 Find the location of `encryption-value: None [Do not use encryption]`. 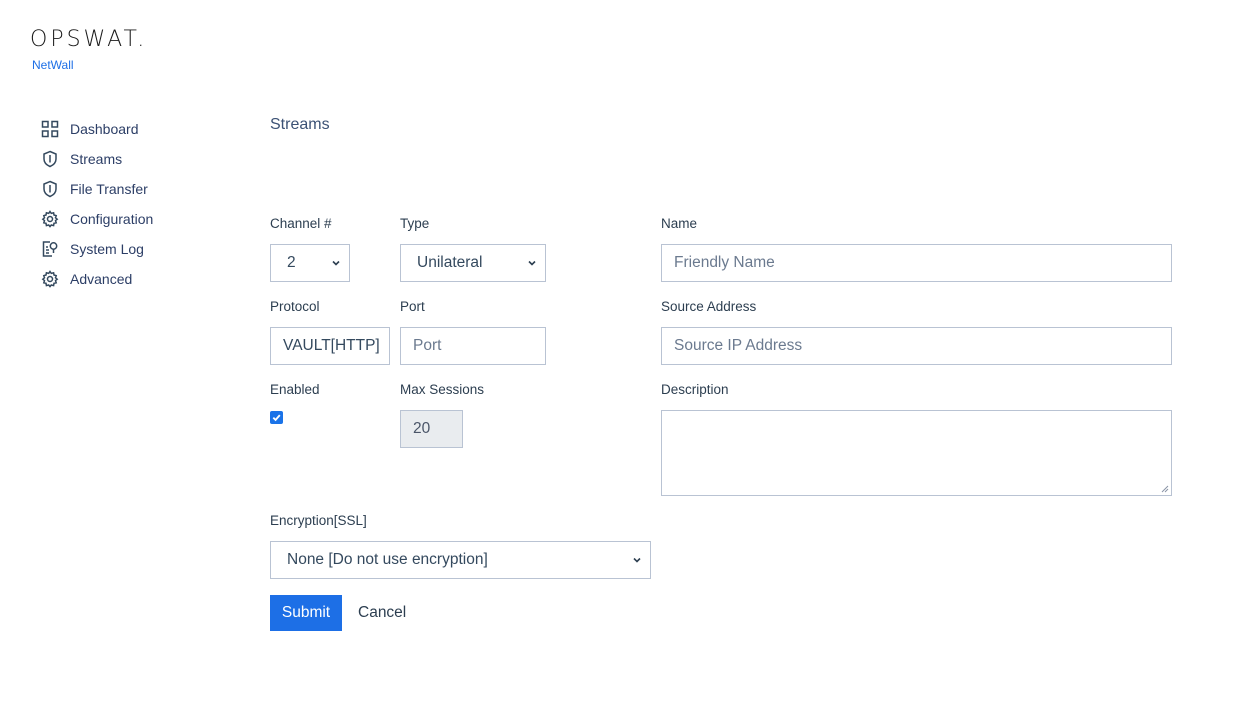

encryption-value: None [Do not use encryption] is located at coordinates (387, 559).